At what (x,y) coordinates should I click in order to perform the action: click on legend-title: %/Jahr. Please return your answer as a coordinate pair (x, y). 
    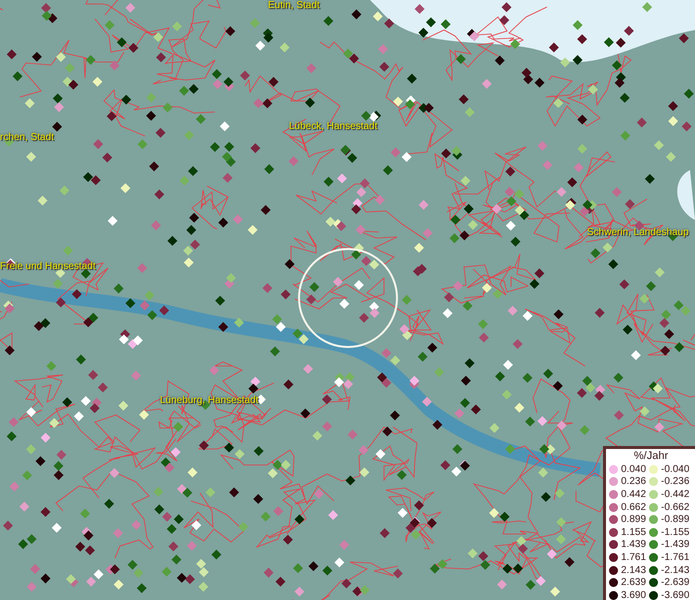
    Looking at the image, I should click on (651, 456).